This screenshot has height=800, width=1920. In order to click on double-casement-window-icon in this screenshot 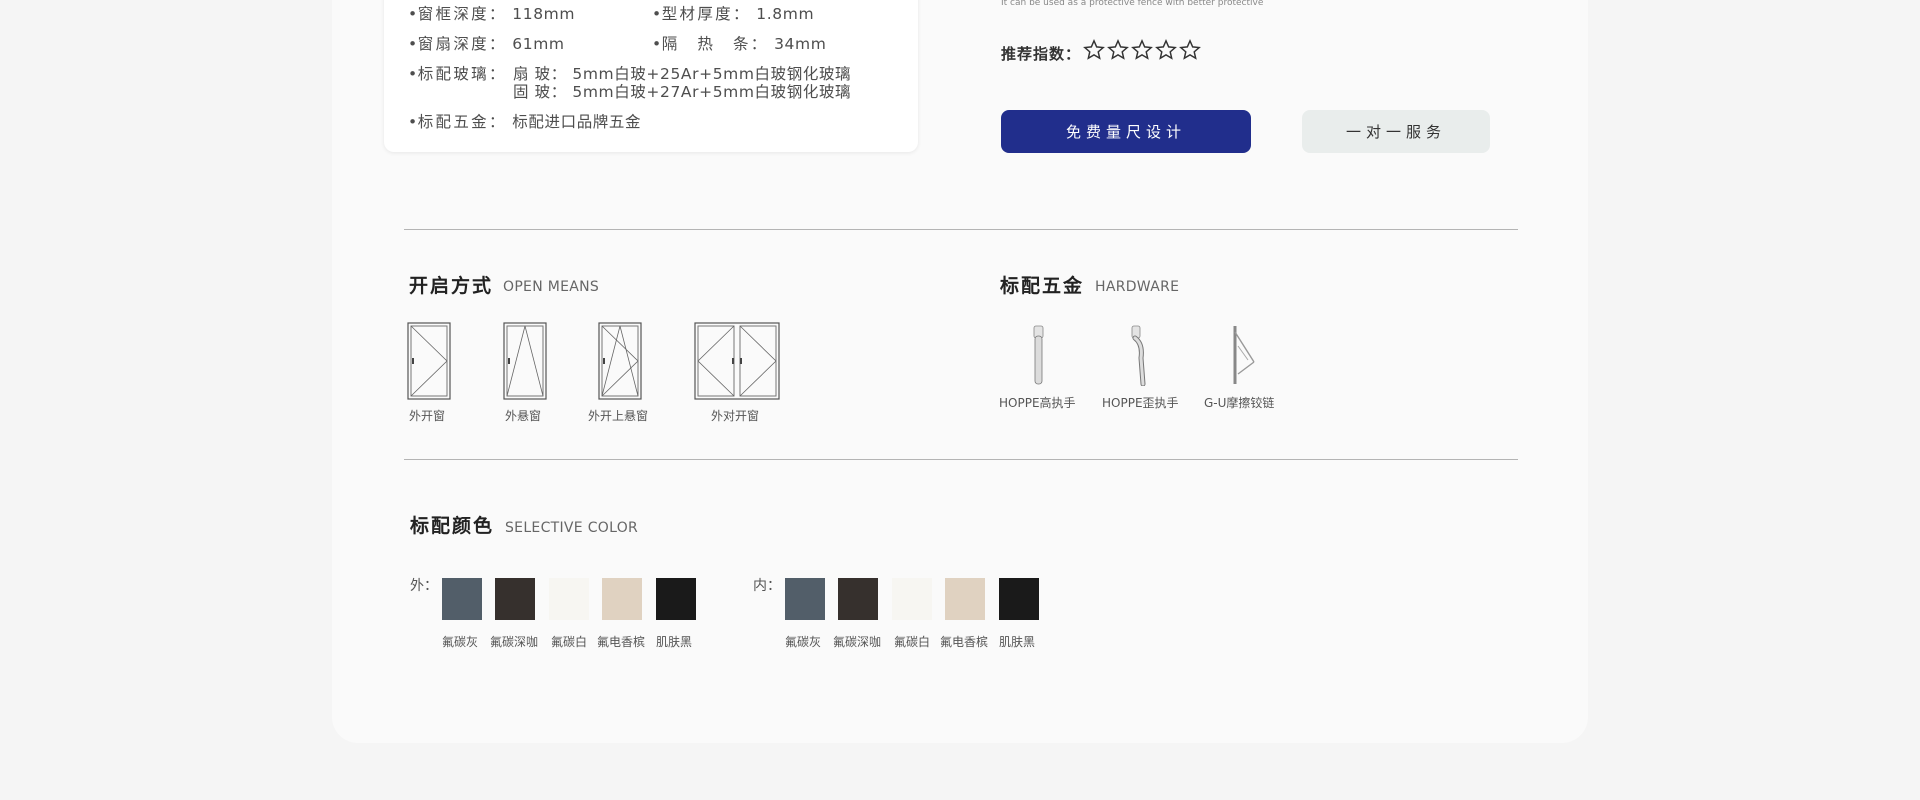, I will do `click(737, 361)`.